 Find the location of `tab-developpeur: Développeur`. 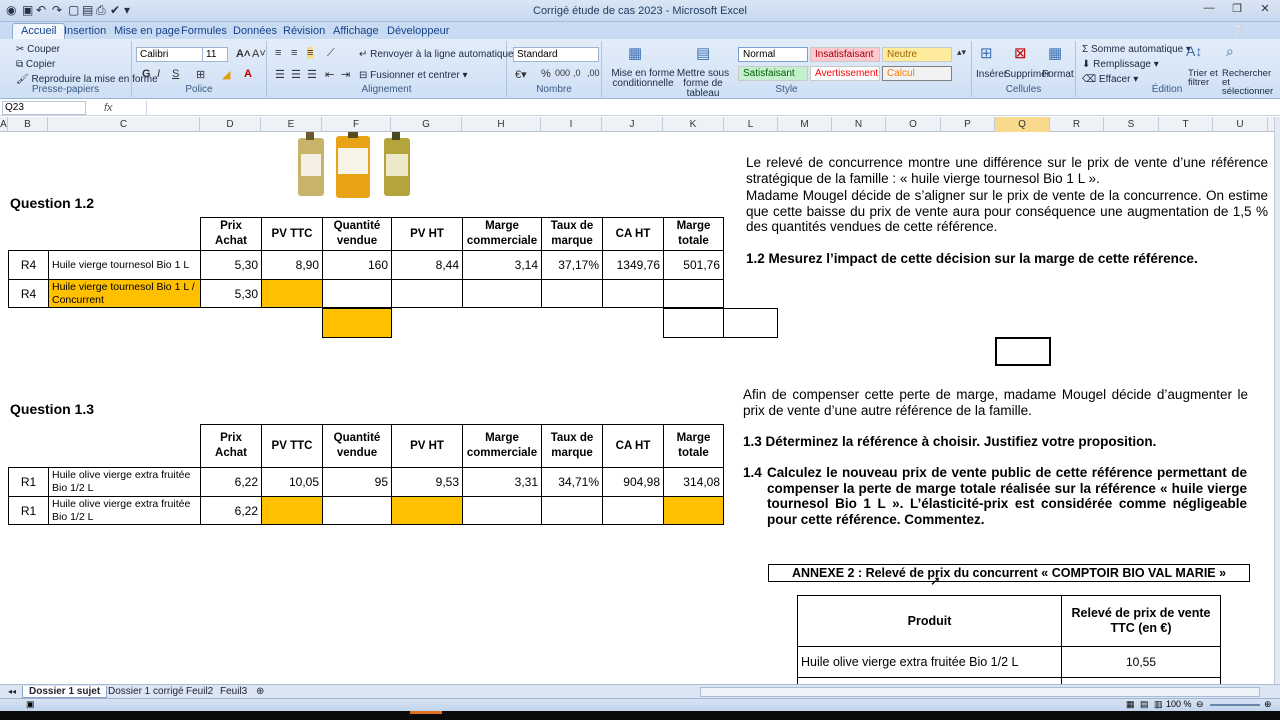

tab-developpeur: Développeur is located at coordinates (418, 31).